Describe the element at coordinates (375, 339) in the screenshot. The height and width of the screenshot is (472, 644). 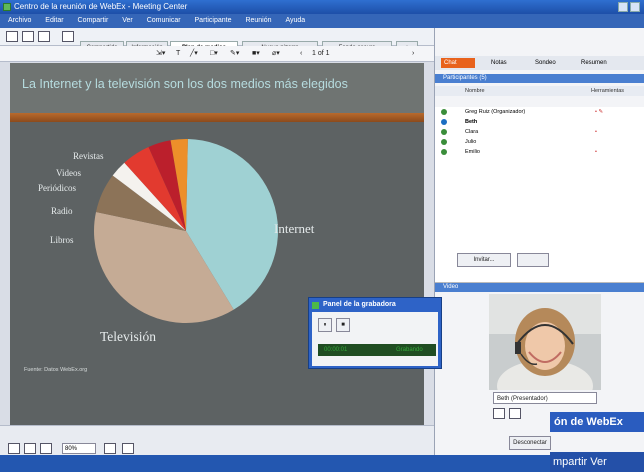
I see `recorder-body: ⏸ ■ 00:00:01 Grabando` at that location.